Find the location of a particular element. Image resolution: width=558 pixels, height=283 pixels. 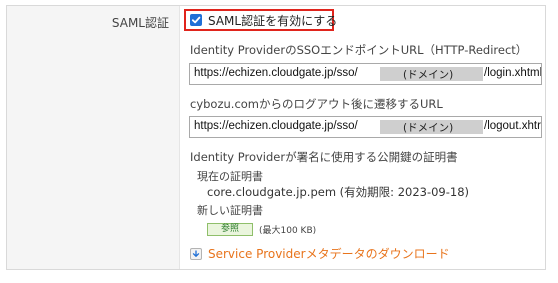

logout-url-prefix: https://echizen.cloudgate.jp/sso/ is located at coordinates (276, 126).